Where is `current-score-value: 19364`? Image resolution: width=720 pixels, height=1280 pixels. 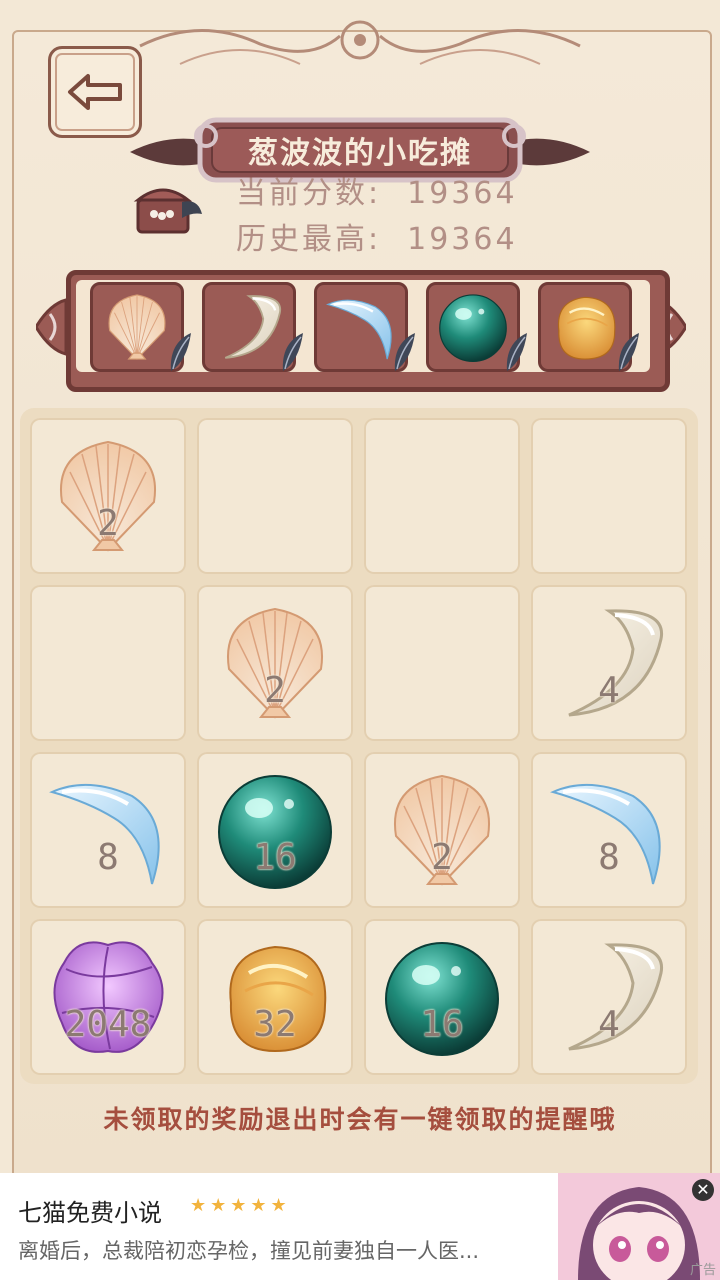
current-score-value: 19364 is located at coordinates (462, 193).